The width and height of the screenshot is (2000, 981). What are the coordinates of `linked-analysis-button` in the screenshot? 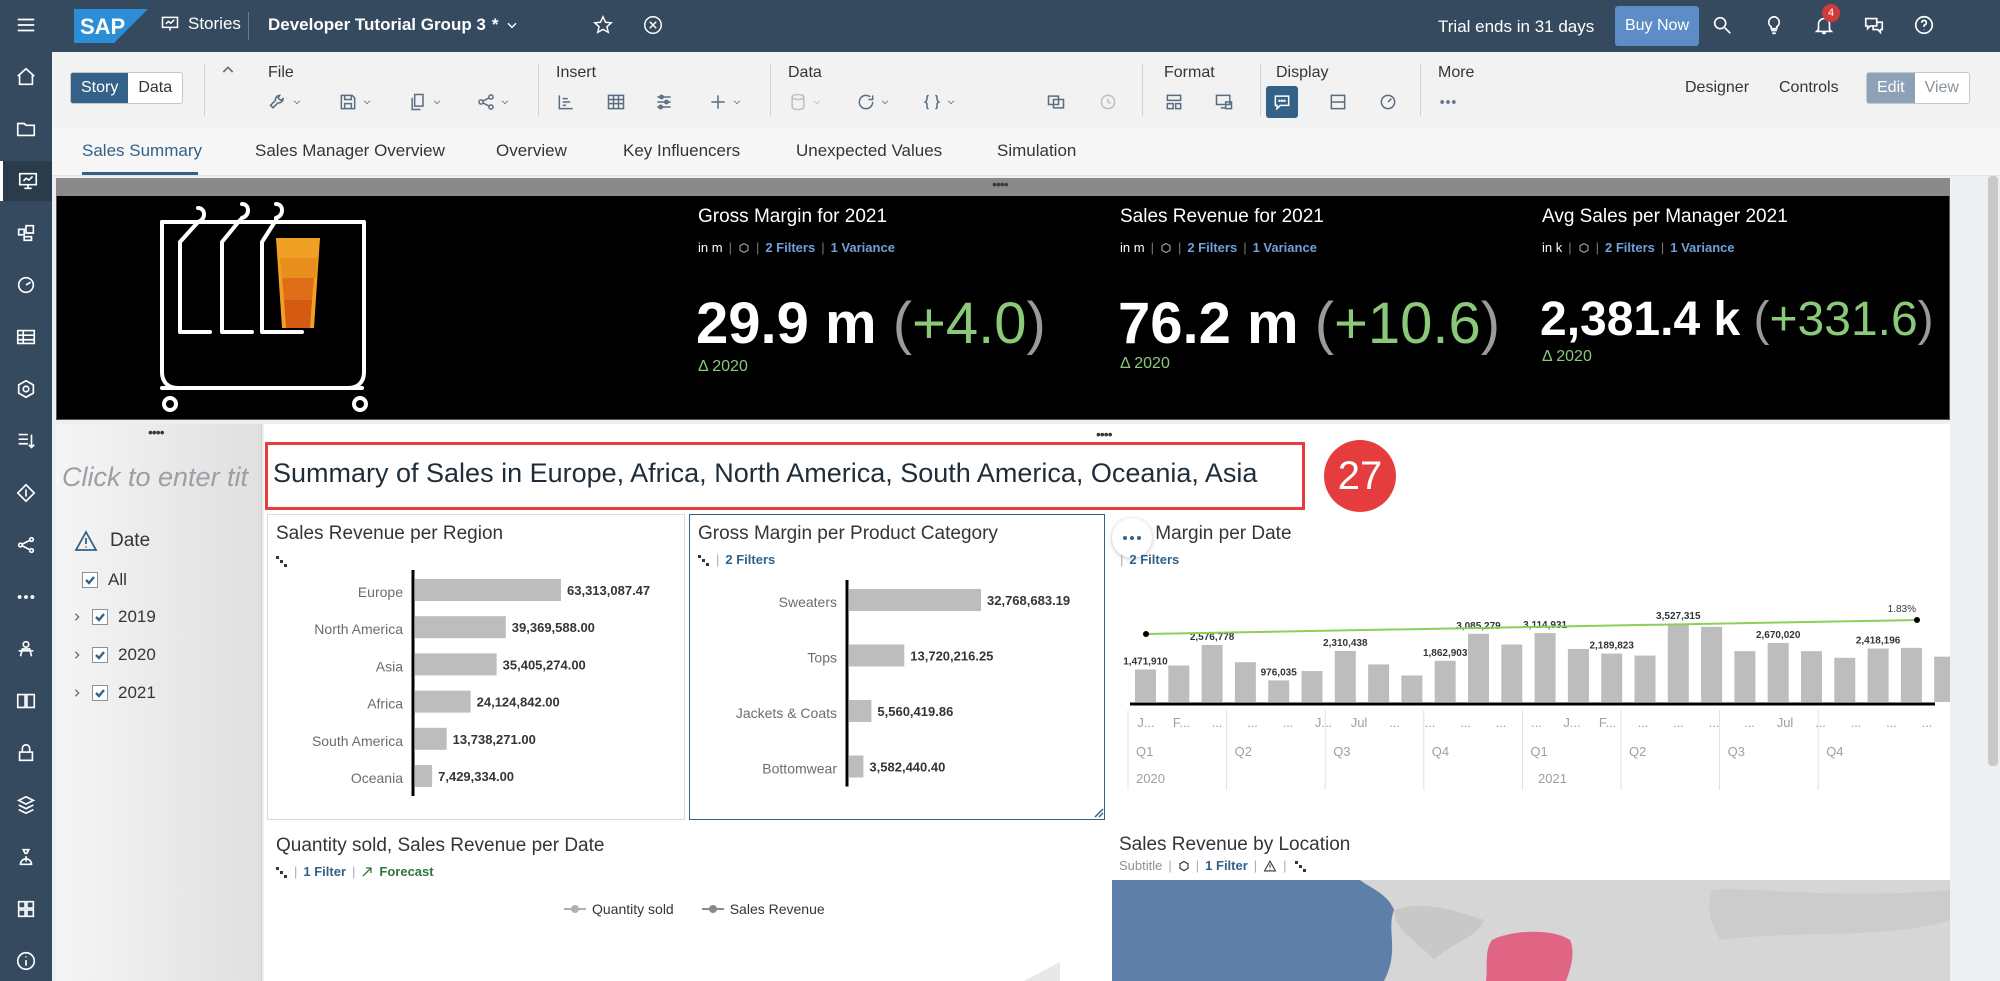 It's located at (1056, 102).